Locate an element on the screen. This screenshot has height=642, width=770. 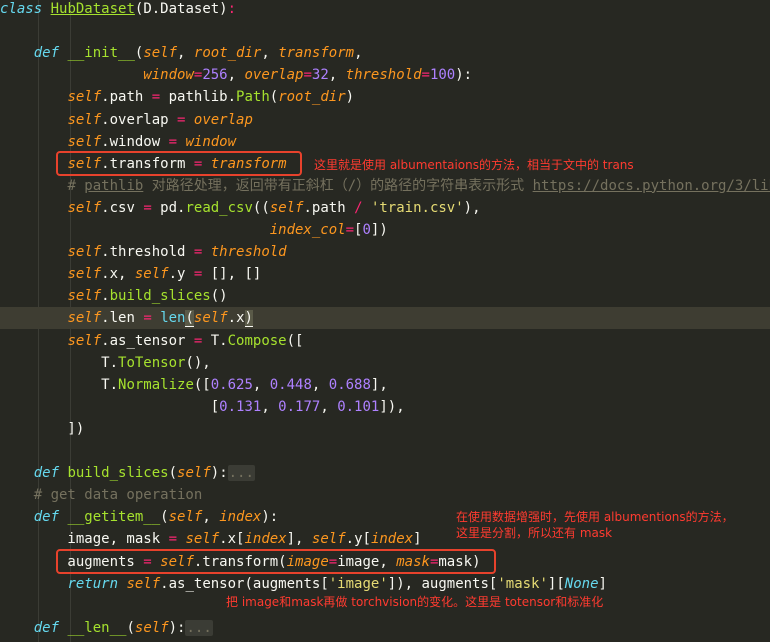
augment-annotation-line1: 在使用数据增强时，先使用 albumentions的方法， is located at coordinates (595, 517).